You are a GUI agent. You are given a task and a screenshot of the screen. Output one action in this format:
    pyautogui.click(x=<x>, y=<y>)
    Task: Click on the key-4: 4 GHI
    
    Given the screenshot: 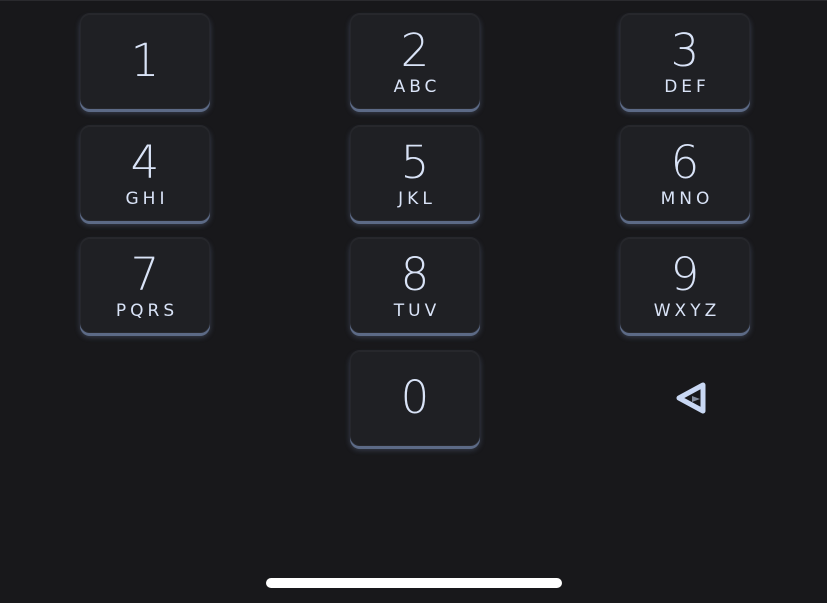 What is the action you would take?
    pyautogui.click(x=145, y=173)
    